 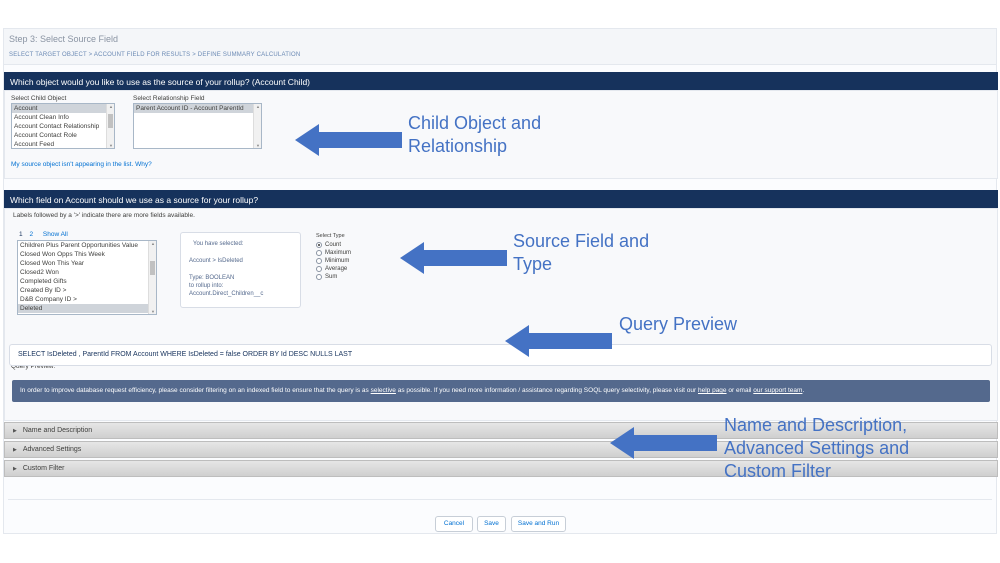 I want to click on type-option-1: Maximum, so click(x=333, y=253).